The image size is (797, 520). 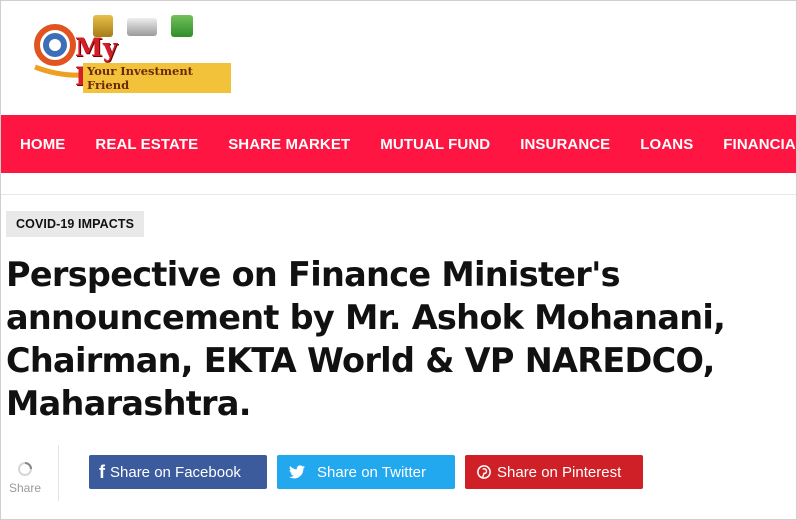 What do you see at coordinates (666, 144) in the screenshot?
I see `nav-item-loans: LOANS` at bounding box center [666, 144].